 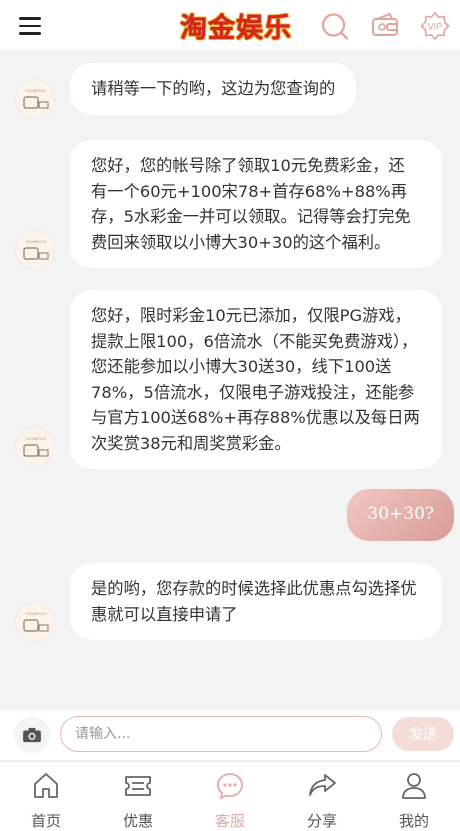 I want to click on tab-customer-service: 客服, so click(x=230, y=796).